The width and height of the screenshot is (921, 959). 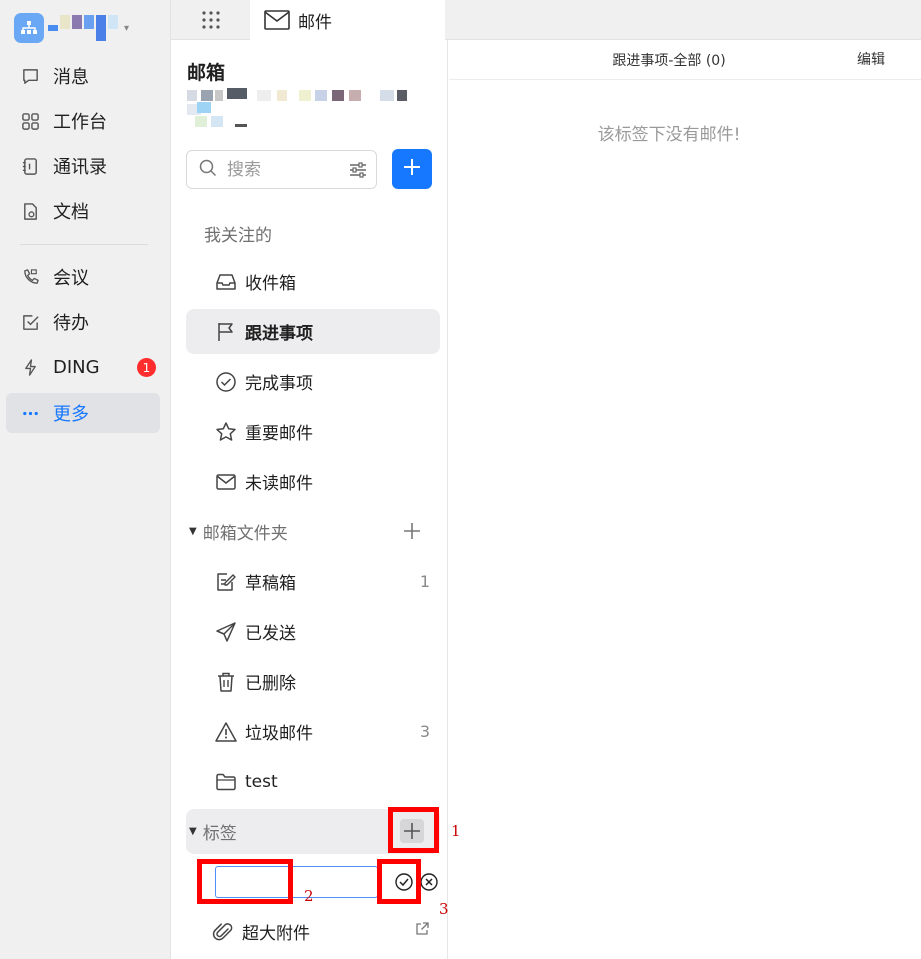 What do you see at coordinates (84, 244) in the screenshot?
I see `sidebar-divider` at bounding box center [84, 244].